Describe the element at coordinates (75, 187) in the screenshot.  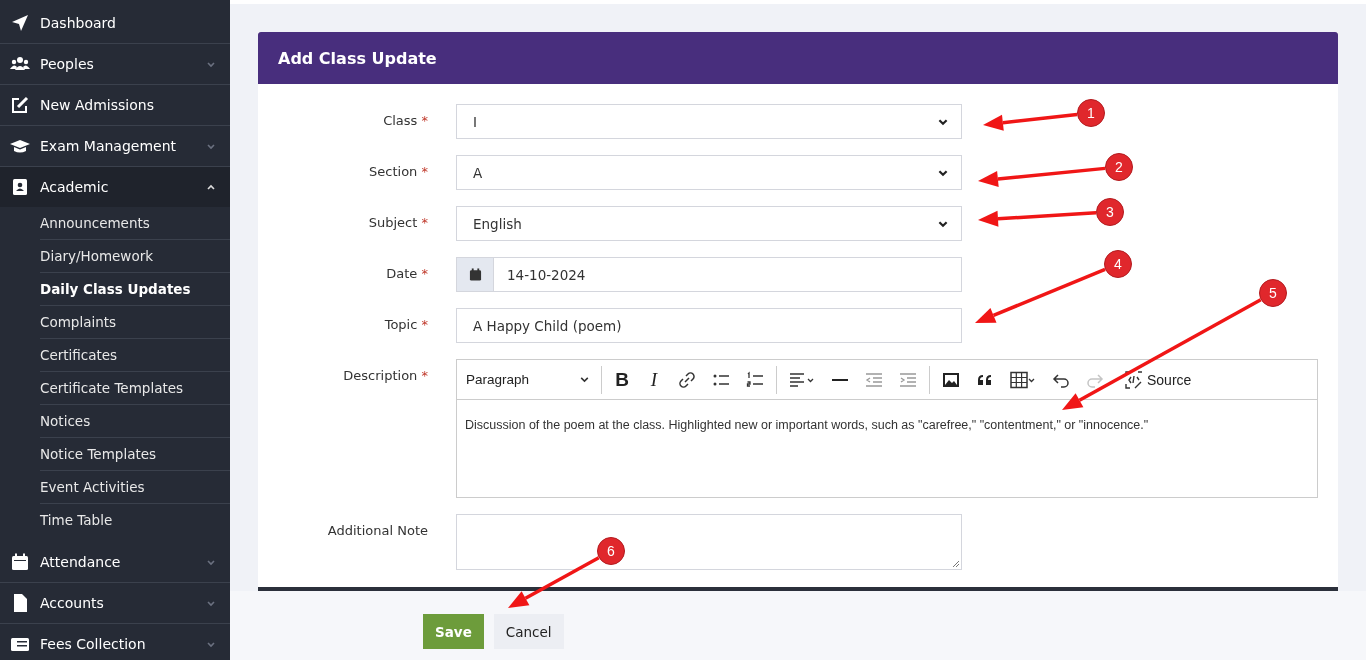
I see `sidebar-label: Academic` at that location.